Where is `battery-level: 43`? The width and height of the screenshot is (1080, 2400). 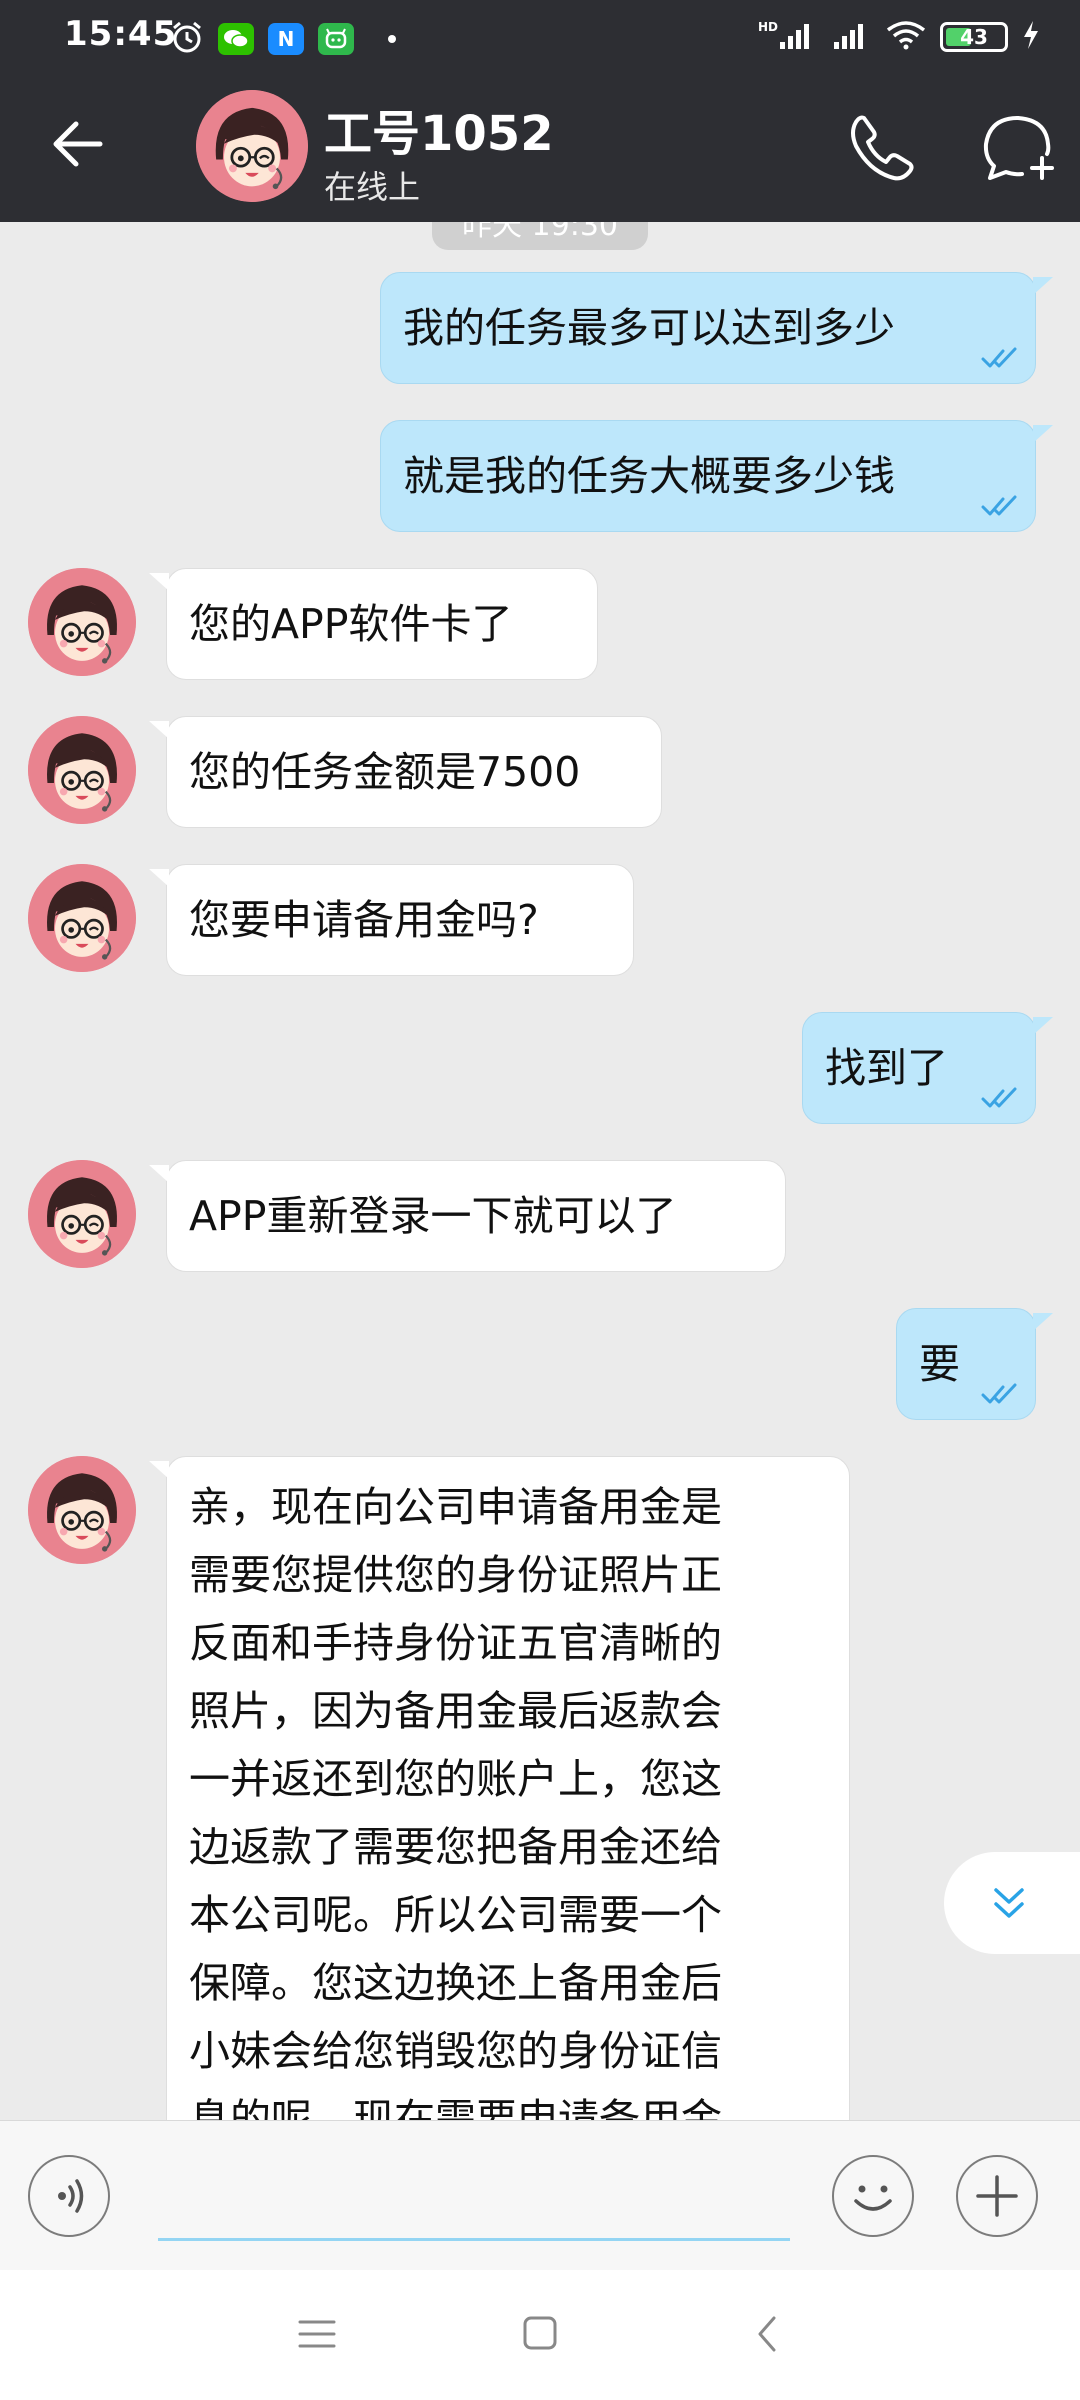
battery-level: 43 is located at coordinates (974, 37).